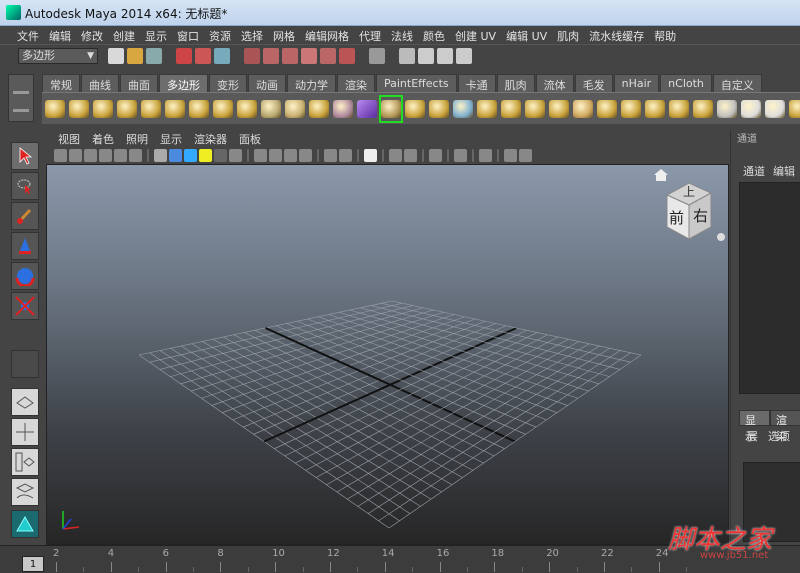  What do you see at coordinates (327, 35) in the screenshot?
I see `menu-item-9: 编辑网格` at bounding box center [327, 35].